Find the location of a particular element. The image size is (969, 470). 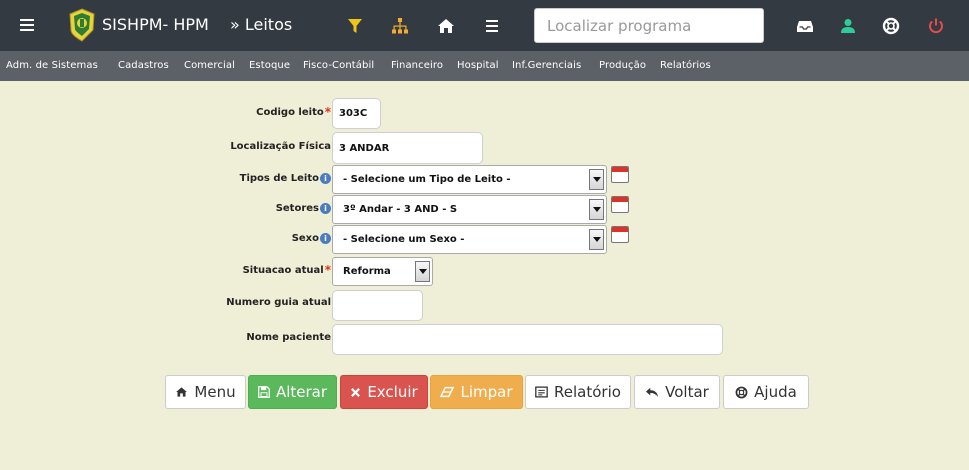

sitemap-icon is located at coordinates (400, 26).